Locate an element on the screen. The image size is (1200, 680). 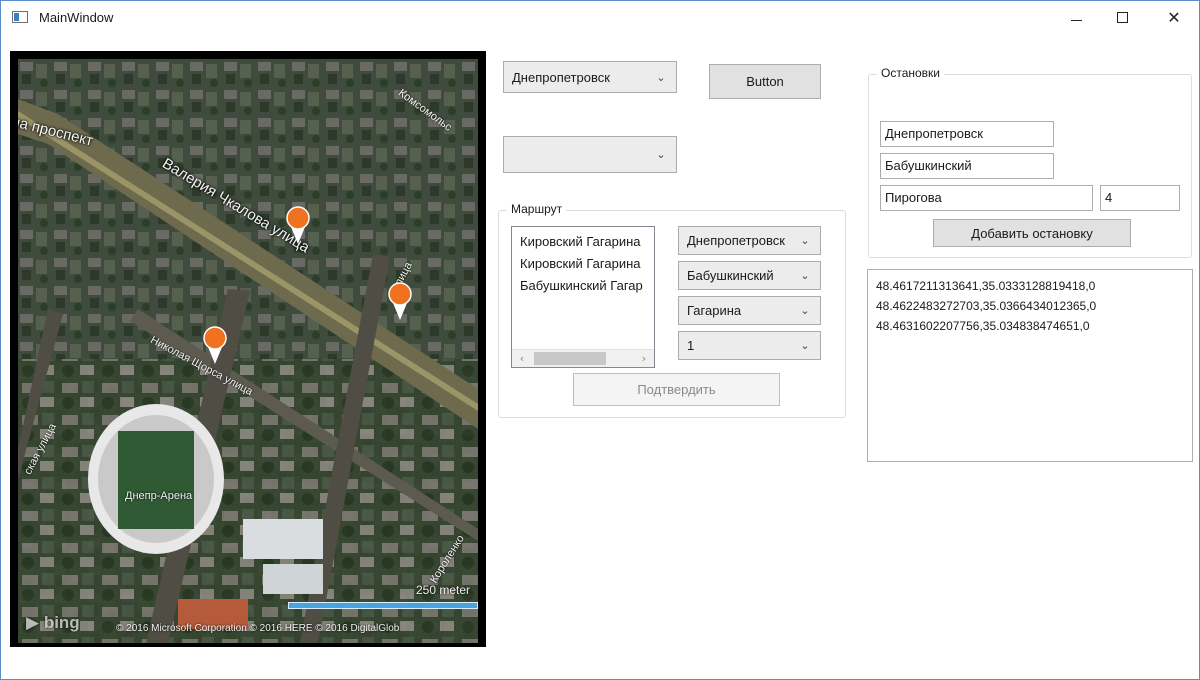
map-label-arena: Днепр-Арена is located at coordinates (159, 496).